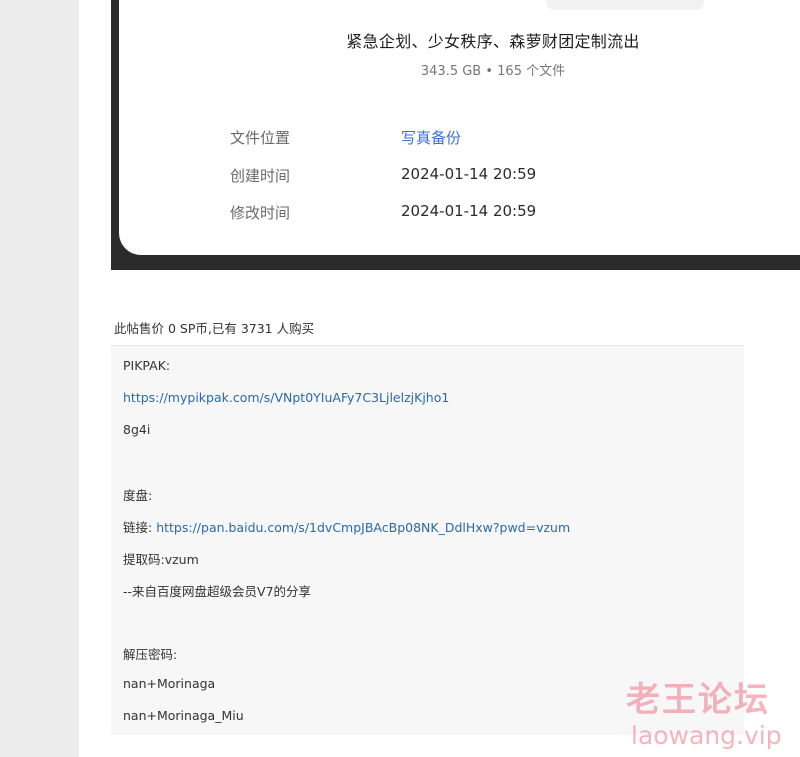  I want to click on created-time-value: 2024-01-14 20:59, so click(469, 174).